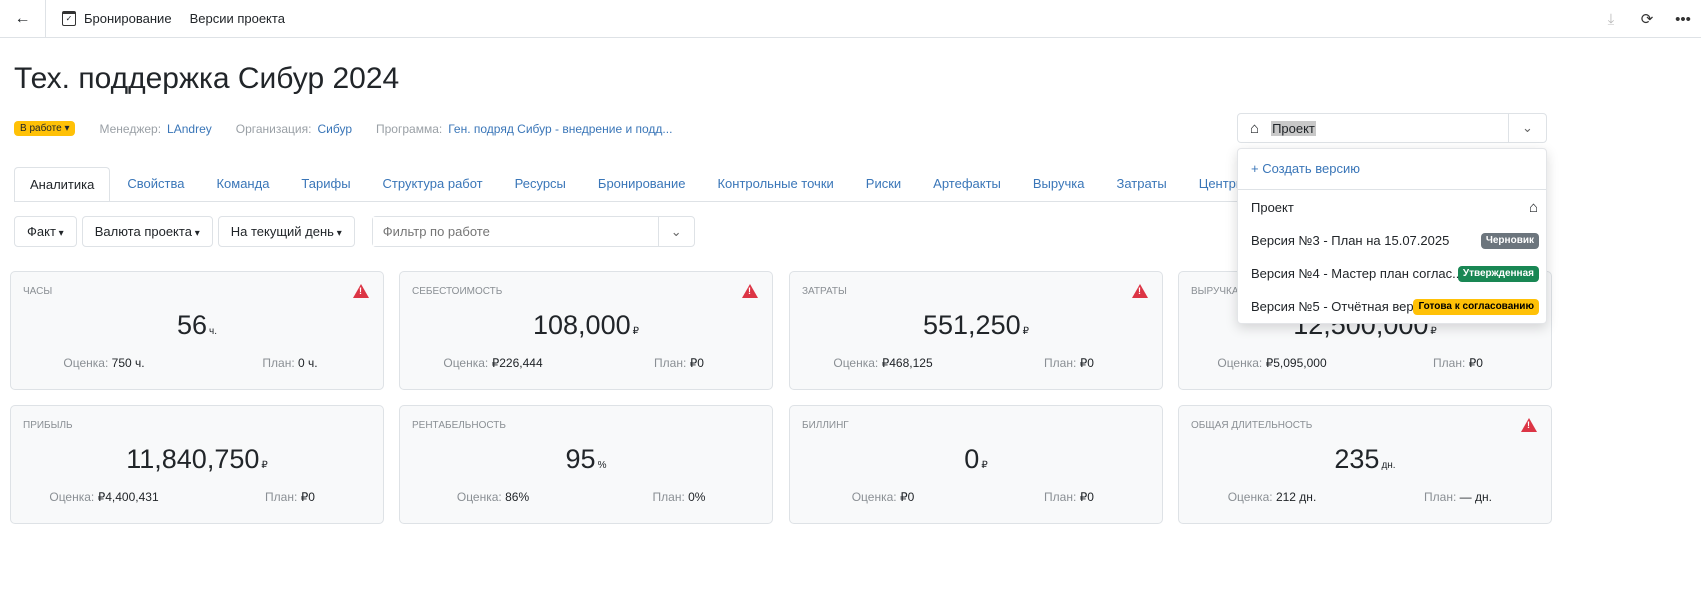  Describe the element at coordinates (286, 231) in the screenshot. I see `date-dropdown: На текущий день` at that location.